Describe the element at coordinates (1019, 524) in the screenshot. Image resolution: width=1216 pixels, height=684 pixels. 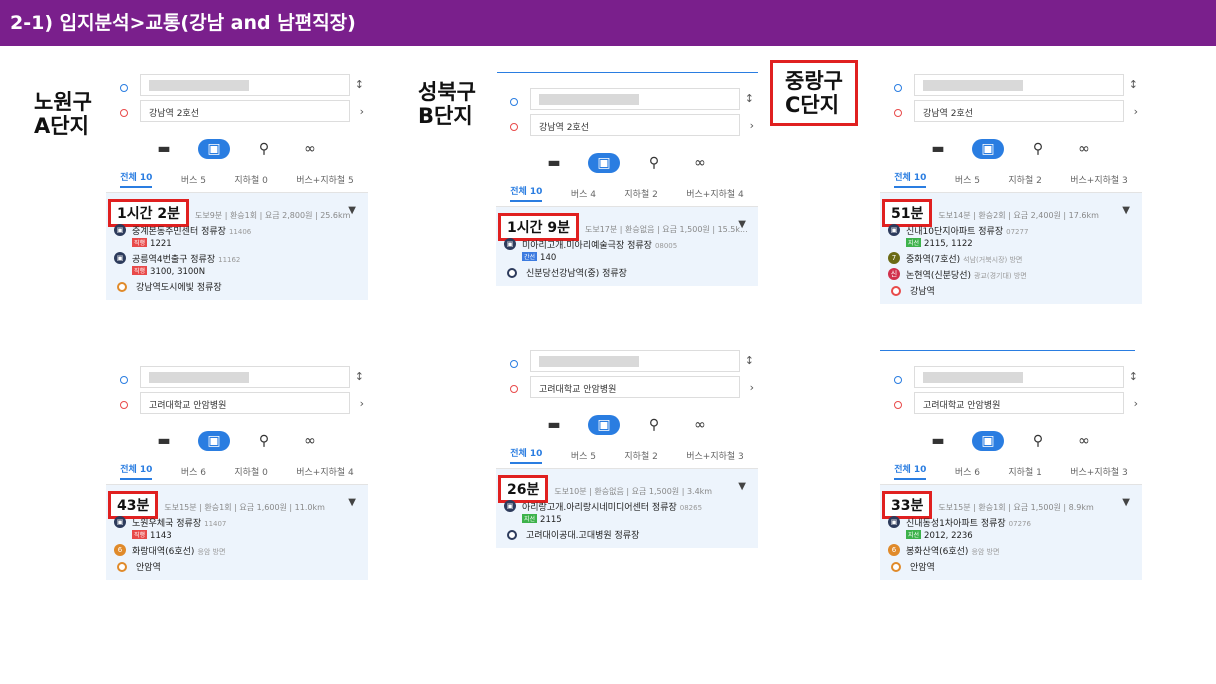
I see `stop-id: 07276` at that location.